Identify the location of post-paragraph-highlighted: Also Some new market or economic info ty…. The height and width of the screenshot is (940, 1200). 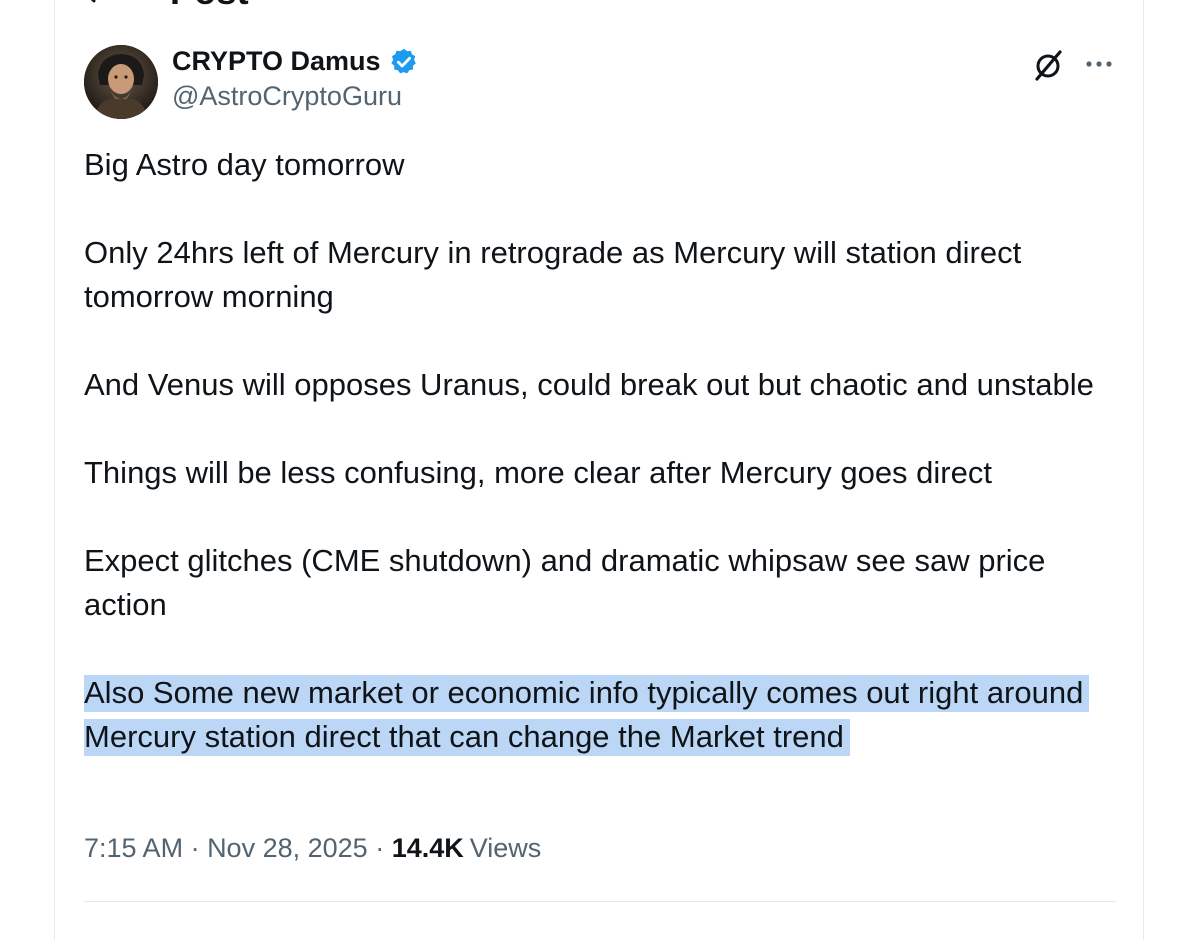
(589, 715).